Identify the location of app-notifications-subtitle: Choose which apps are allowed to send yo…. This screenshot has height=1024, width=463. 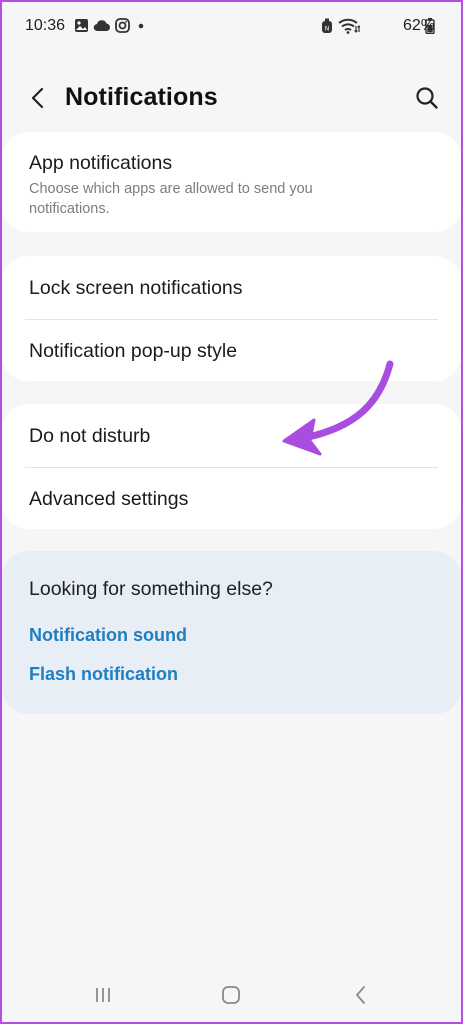
(171, 199).